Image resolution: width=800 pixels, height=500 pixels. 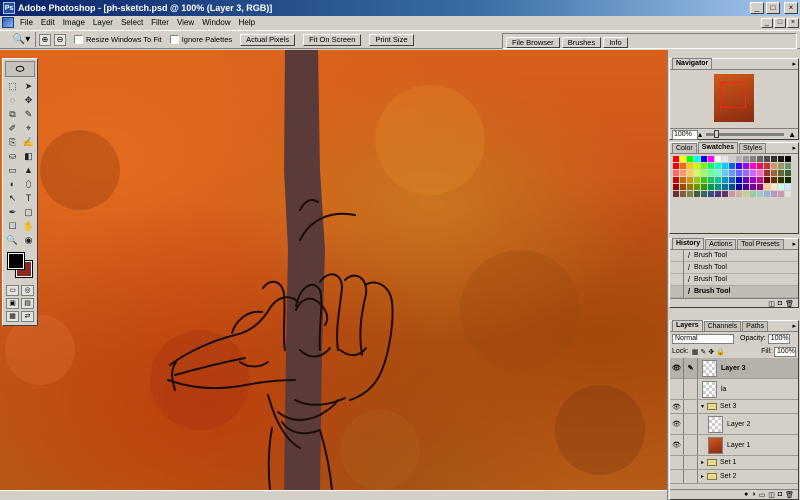 What do you see at coordinates (200, 39) in the screenshot?
I see `ignore-palettes-checkbox: Ignore Palettes` at bounding box center [200, 39].